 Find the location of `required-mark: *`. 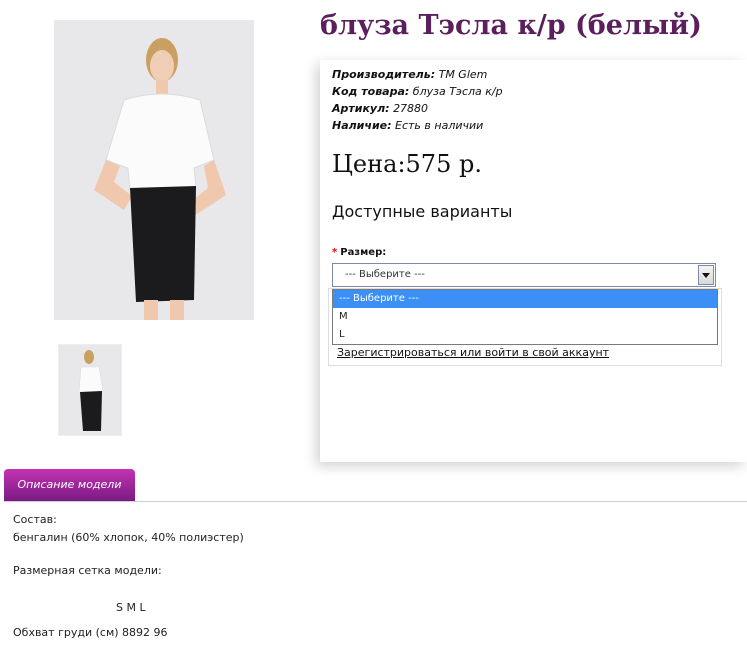

required-mark: * is located at coordinates (335, 252).